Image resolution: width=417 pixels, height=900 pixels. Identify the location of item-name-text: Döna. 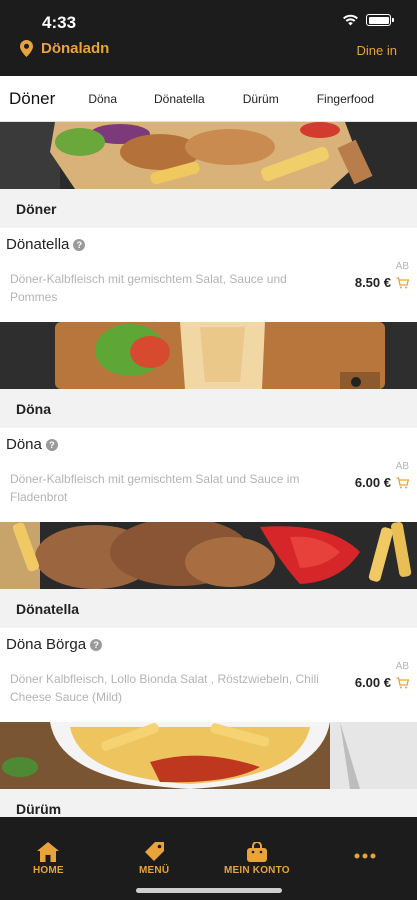
(24, 444).